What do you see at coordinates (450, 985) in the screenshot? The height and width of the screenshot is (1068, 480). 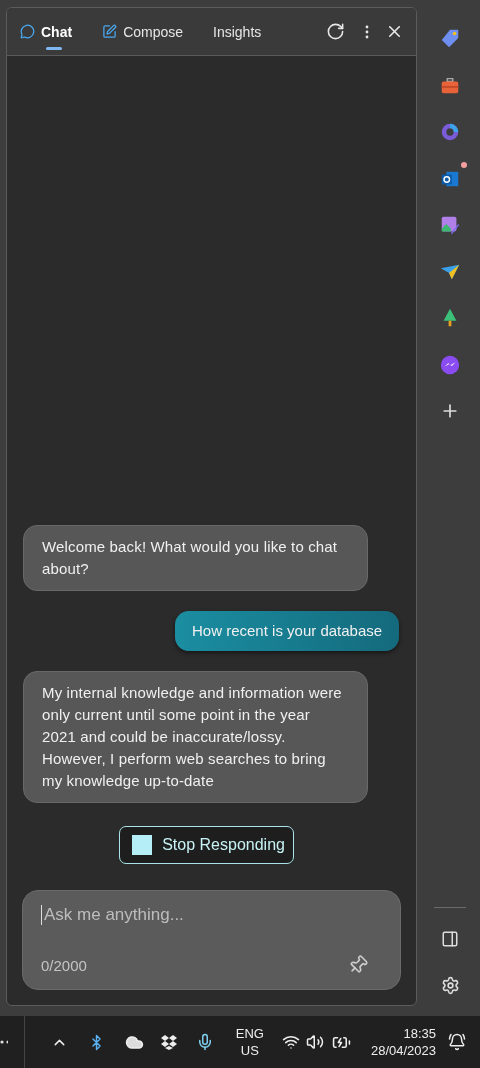 I see `settings-icon` at bounding box center [450, 985].